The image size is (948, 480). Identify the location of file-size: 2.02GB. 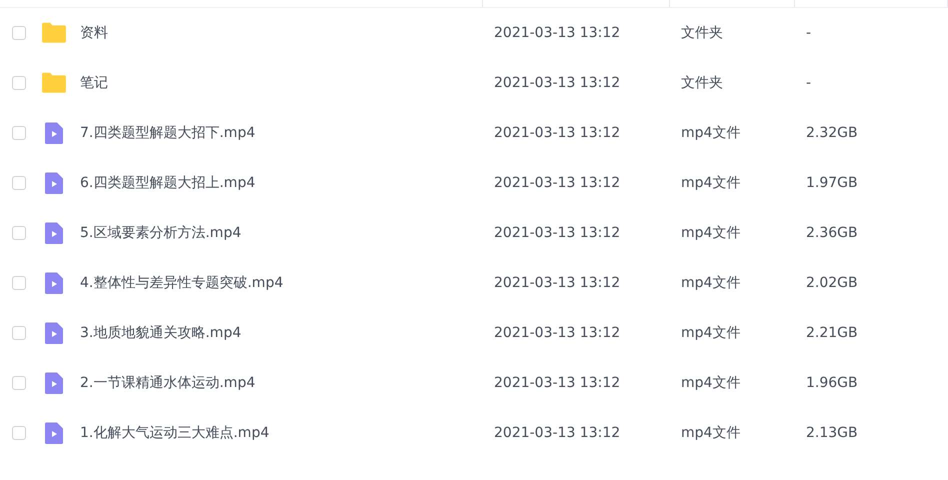
(832, 283).